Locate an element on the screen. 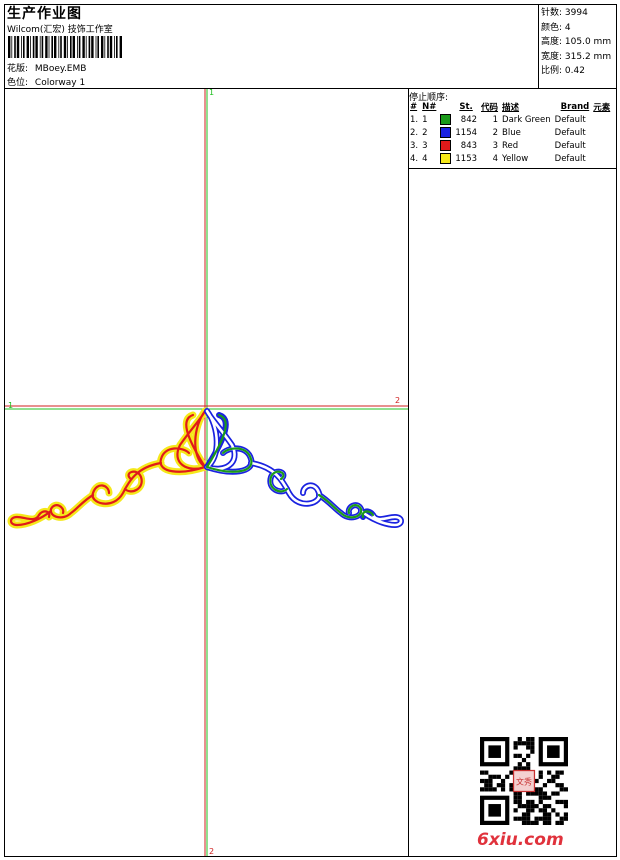 Image resolution: width=620 pixels, height=860 pixels. stat-scale: 比例: 0.42 is located at coordinates (563, 71).